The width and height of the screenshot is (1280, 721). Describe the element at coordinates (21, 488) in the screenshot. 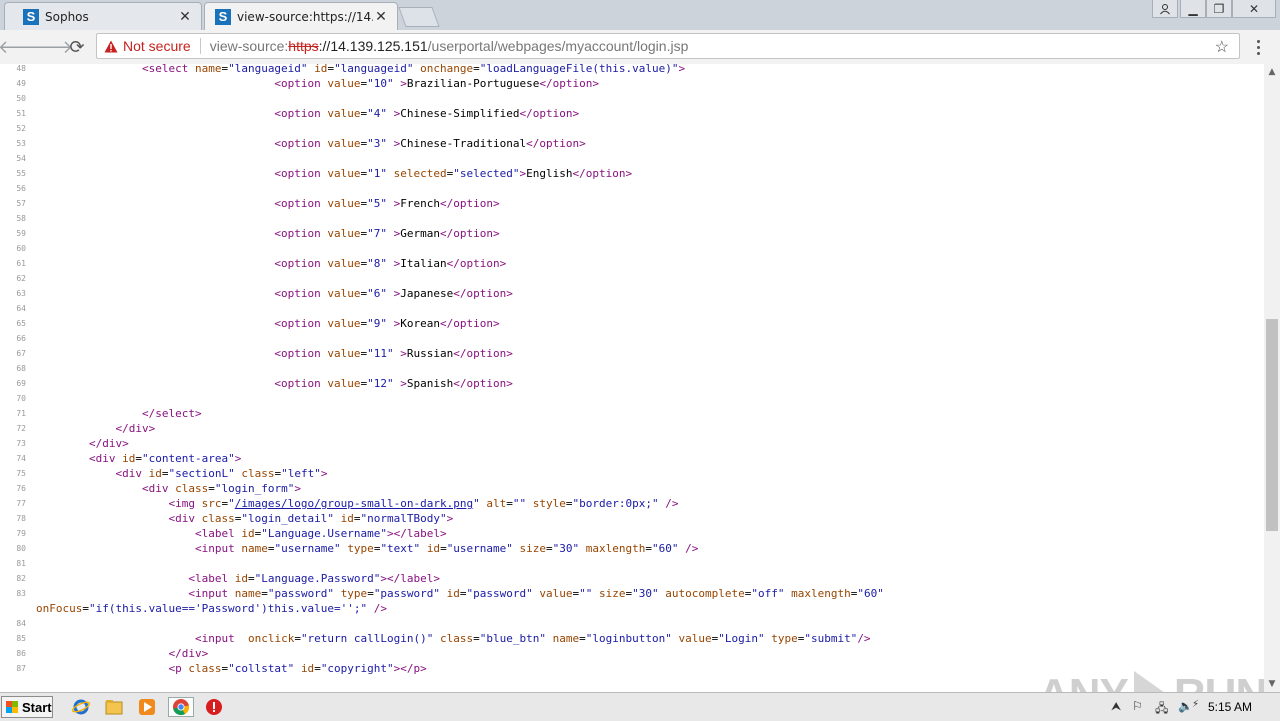

I see `line-number: 76` at that location.